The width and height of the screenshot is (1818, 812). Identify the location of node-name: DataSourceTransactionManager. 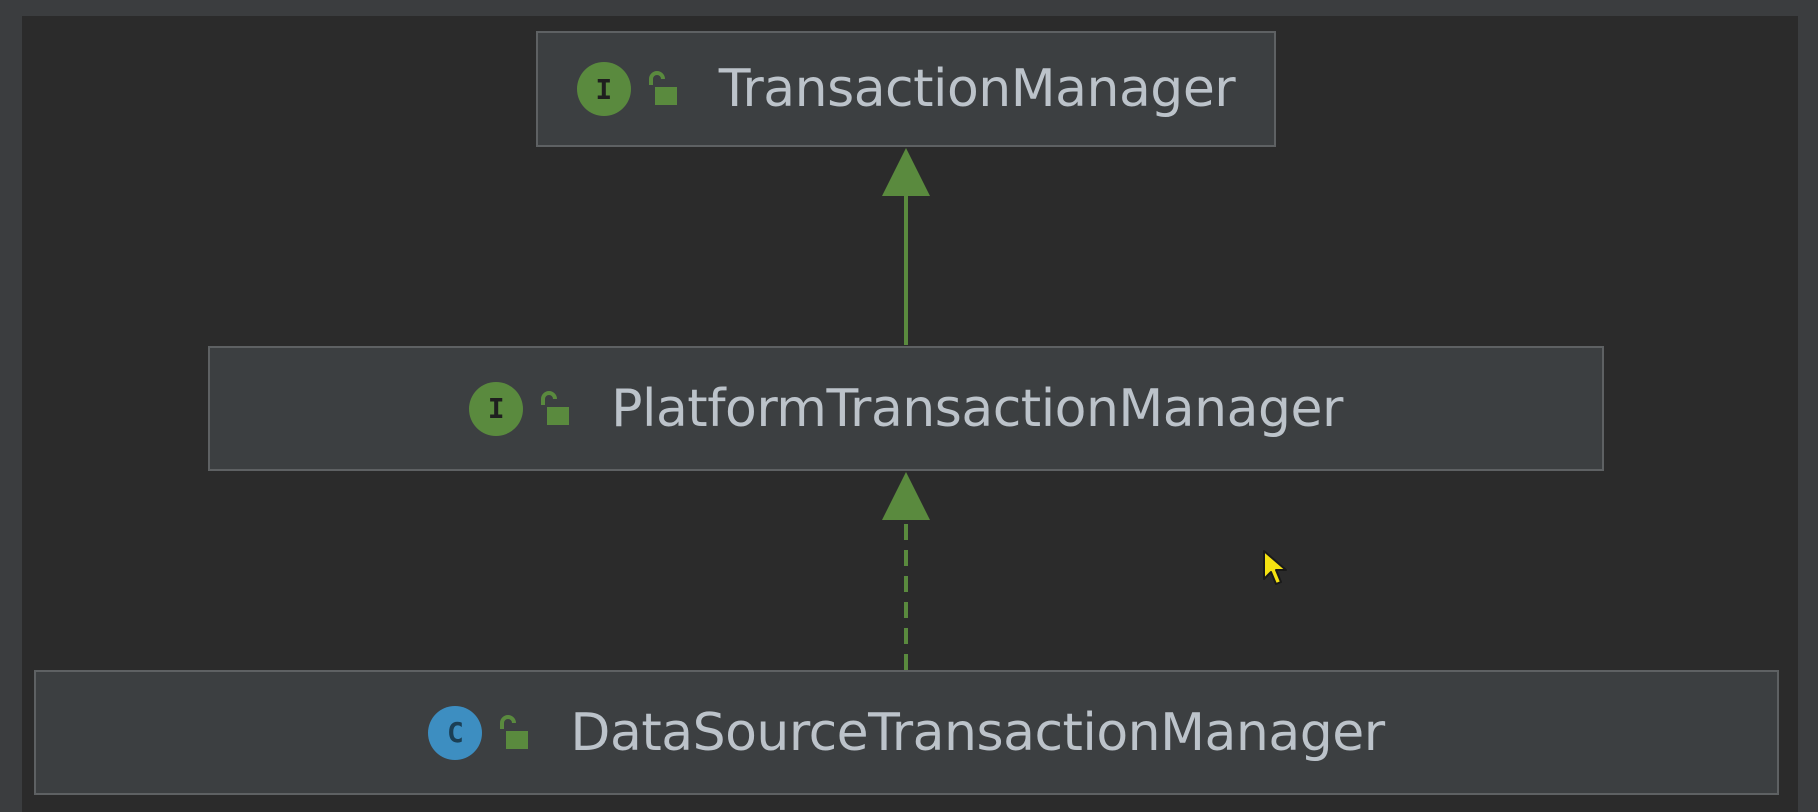
(977, 732).